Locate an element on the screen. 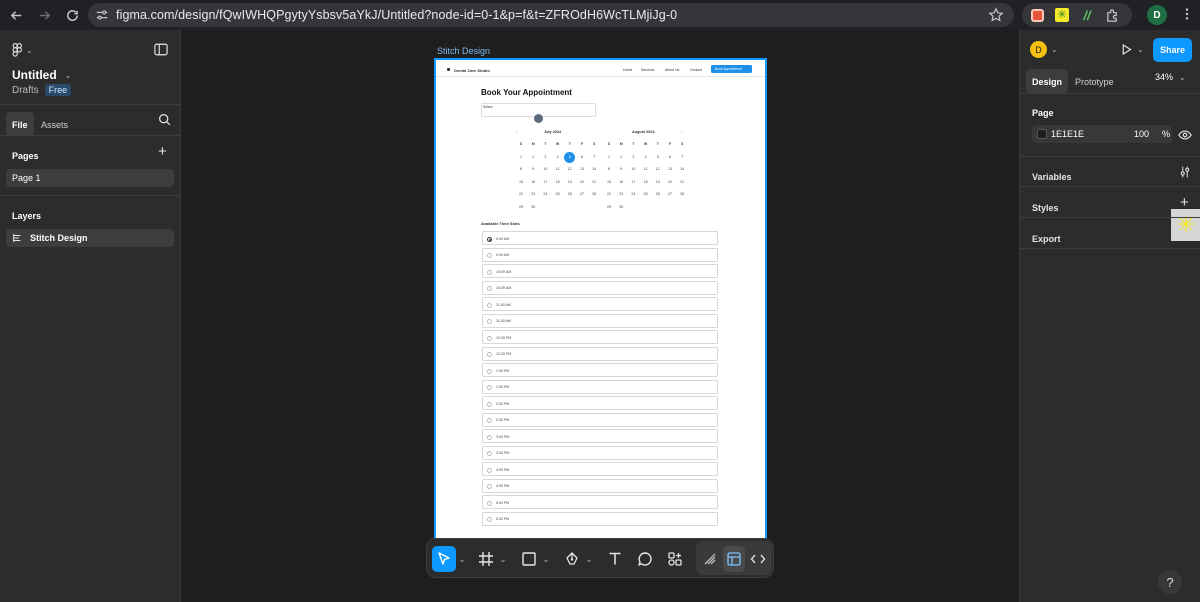  time-slot: 5:00 PM is located at coordinates (600, 502).